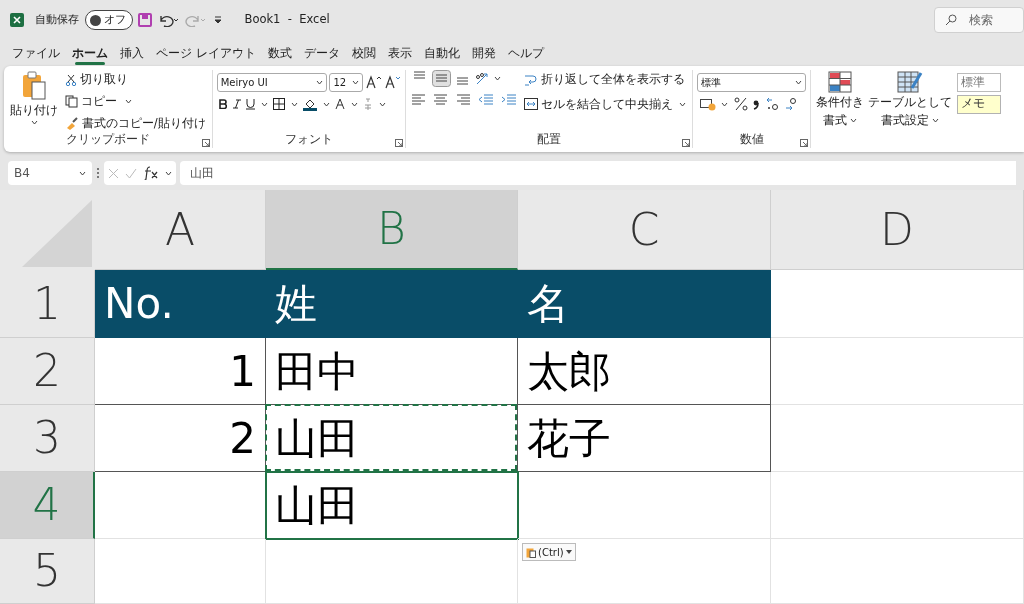  What do you see at coordinates (17, 20) in the screenshot?
I see `spreadsheet-logo-icon` at bounding box center [17, 20].